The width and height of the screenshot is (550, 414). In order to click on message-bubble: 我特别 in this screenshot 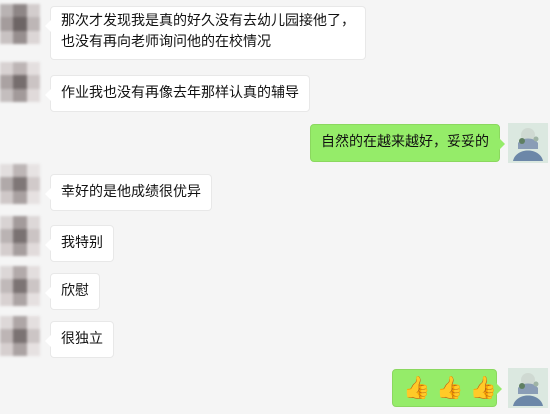, I will do `click(79, 243)`.